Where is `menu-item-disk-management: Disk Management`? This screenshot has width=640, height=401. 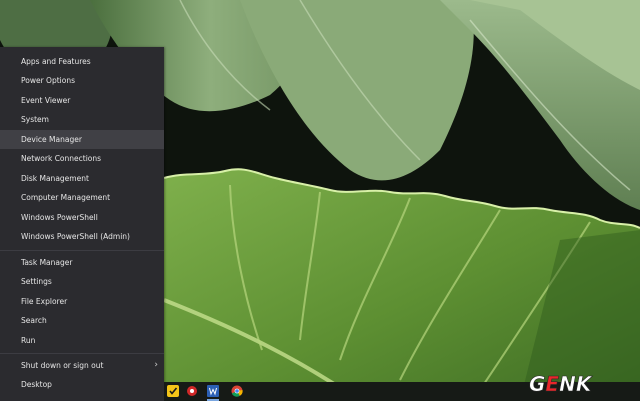 menu-item-disk-management: Disk Management is located at coordinates (82, 178).